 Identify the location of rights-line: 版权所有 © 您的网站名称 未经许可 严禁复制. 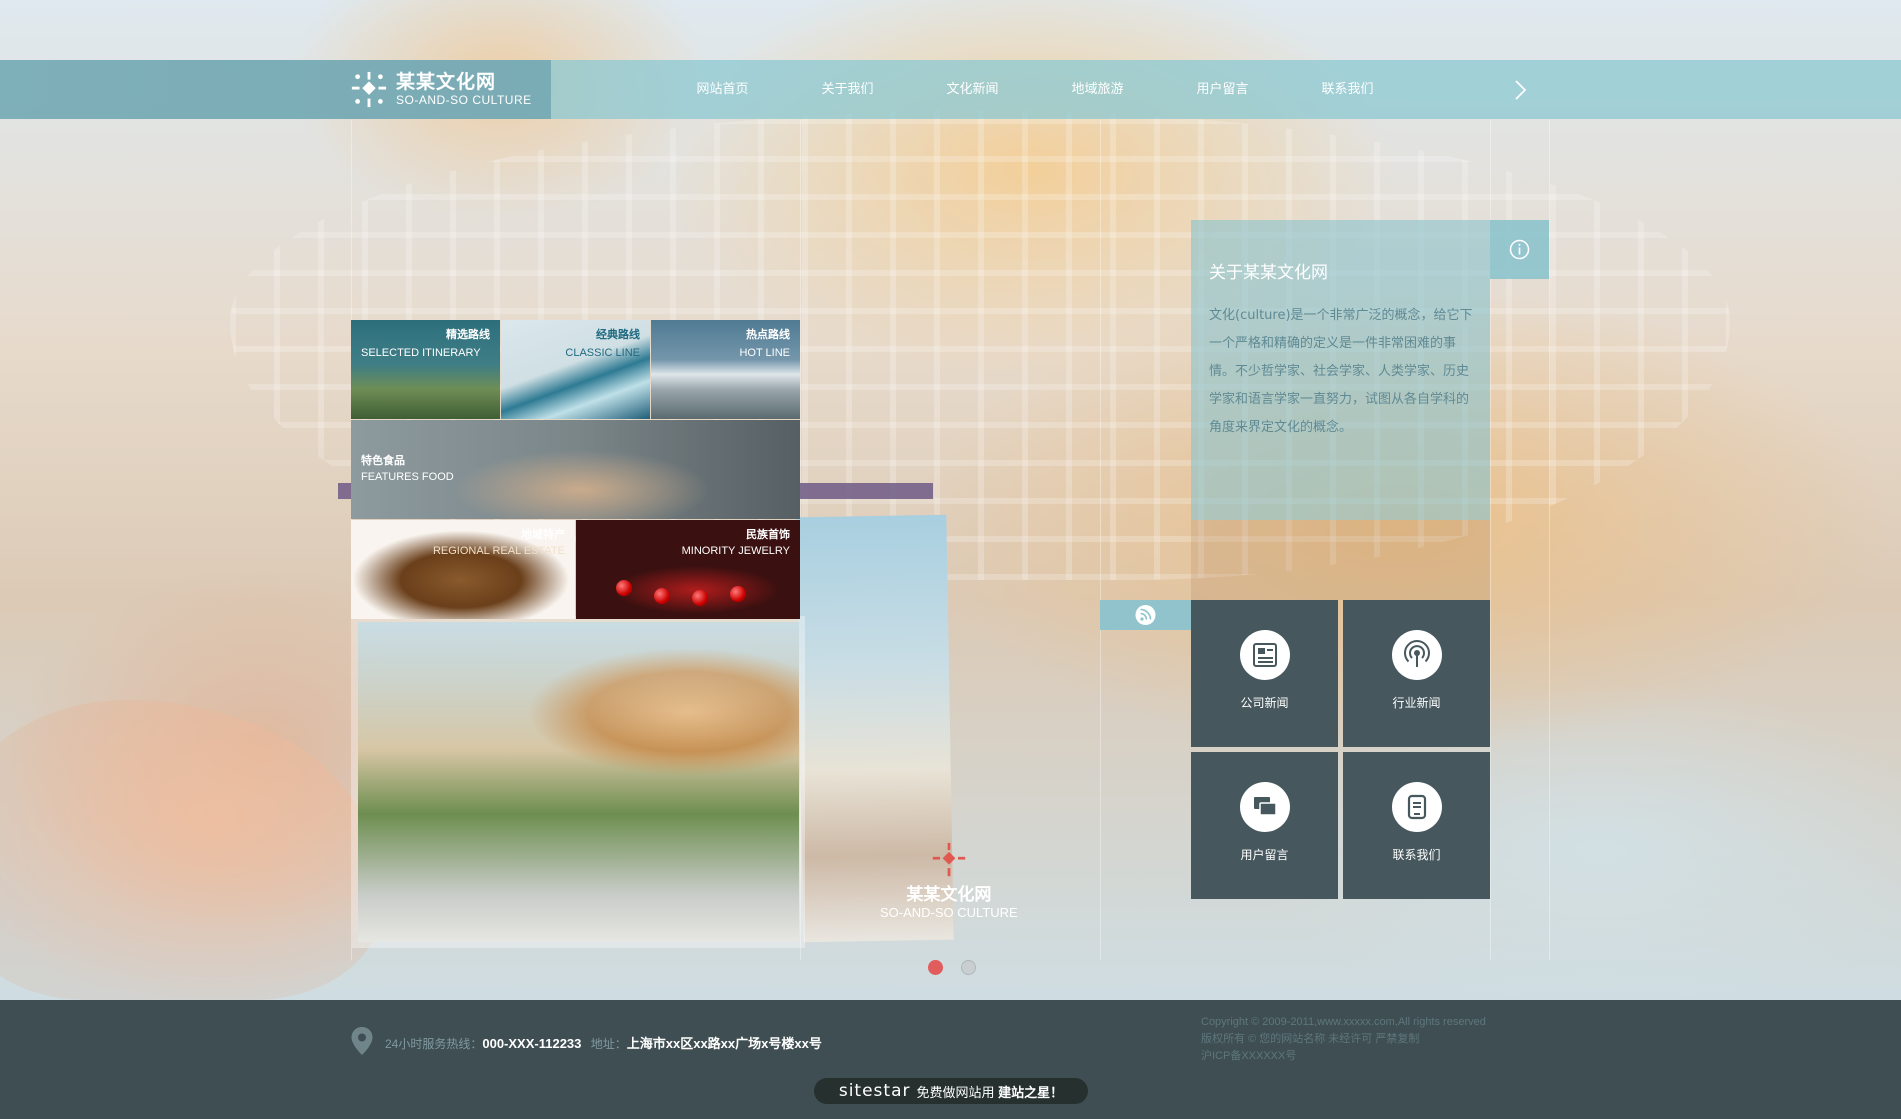
(1310, 1039).